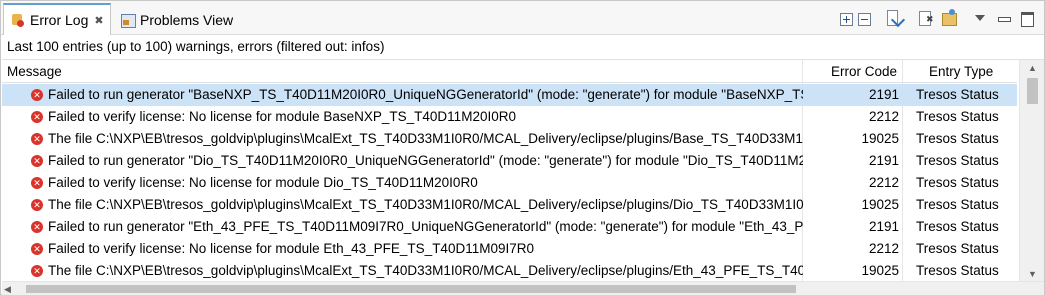 This screenshot has width=1045, height=295. Describe the element at coordinates (846, 19) in the screenshot. I see `expand-all-icon` at that location.